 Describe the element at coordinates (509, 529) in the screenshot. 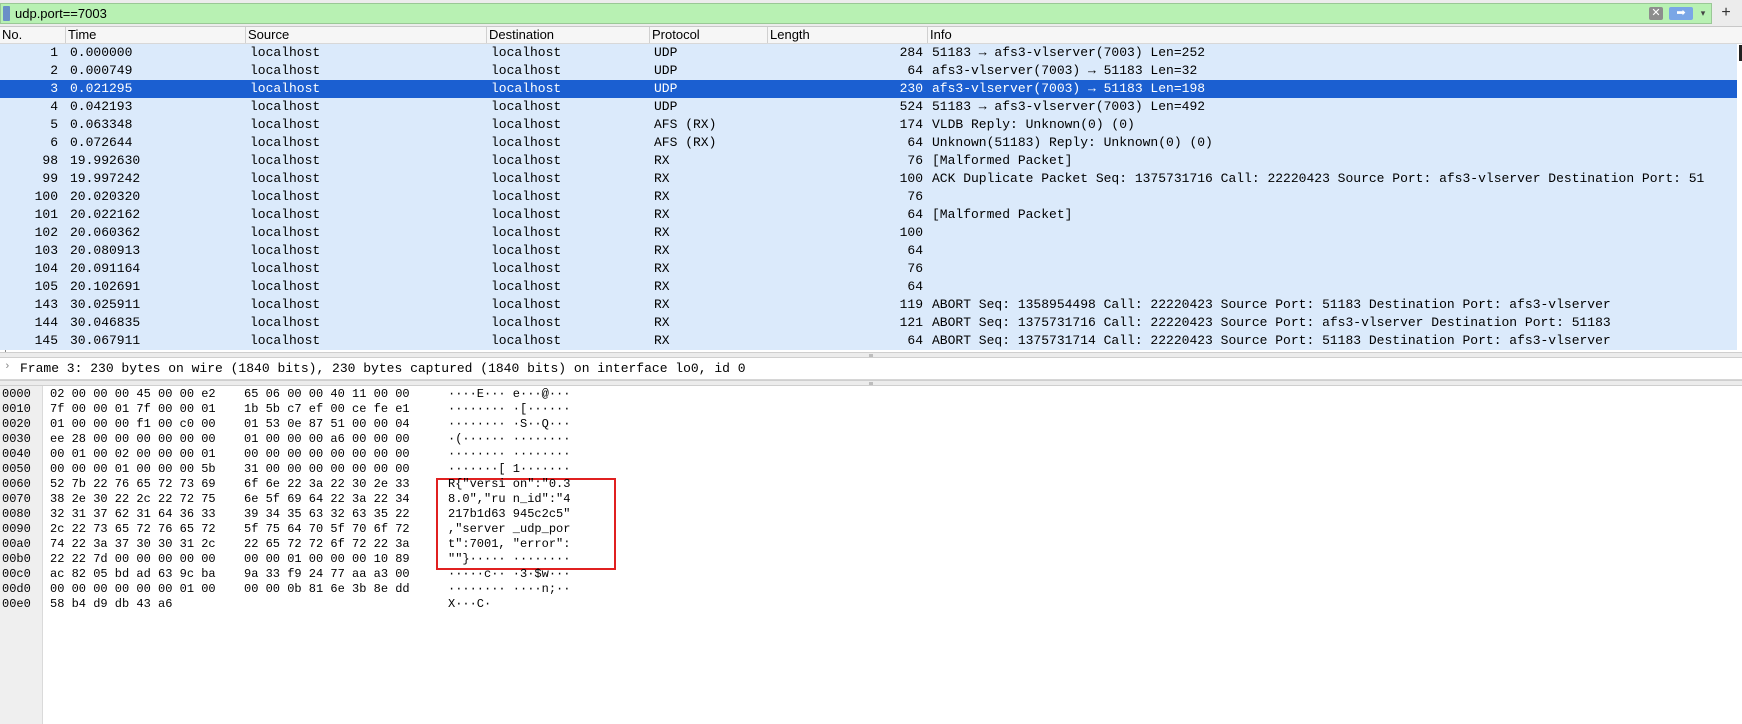

I see `ascii-bytes: ,"server _udp_por` at that location.